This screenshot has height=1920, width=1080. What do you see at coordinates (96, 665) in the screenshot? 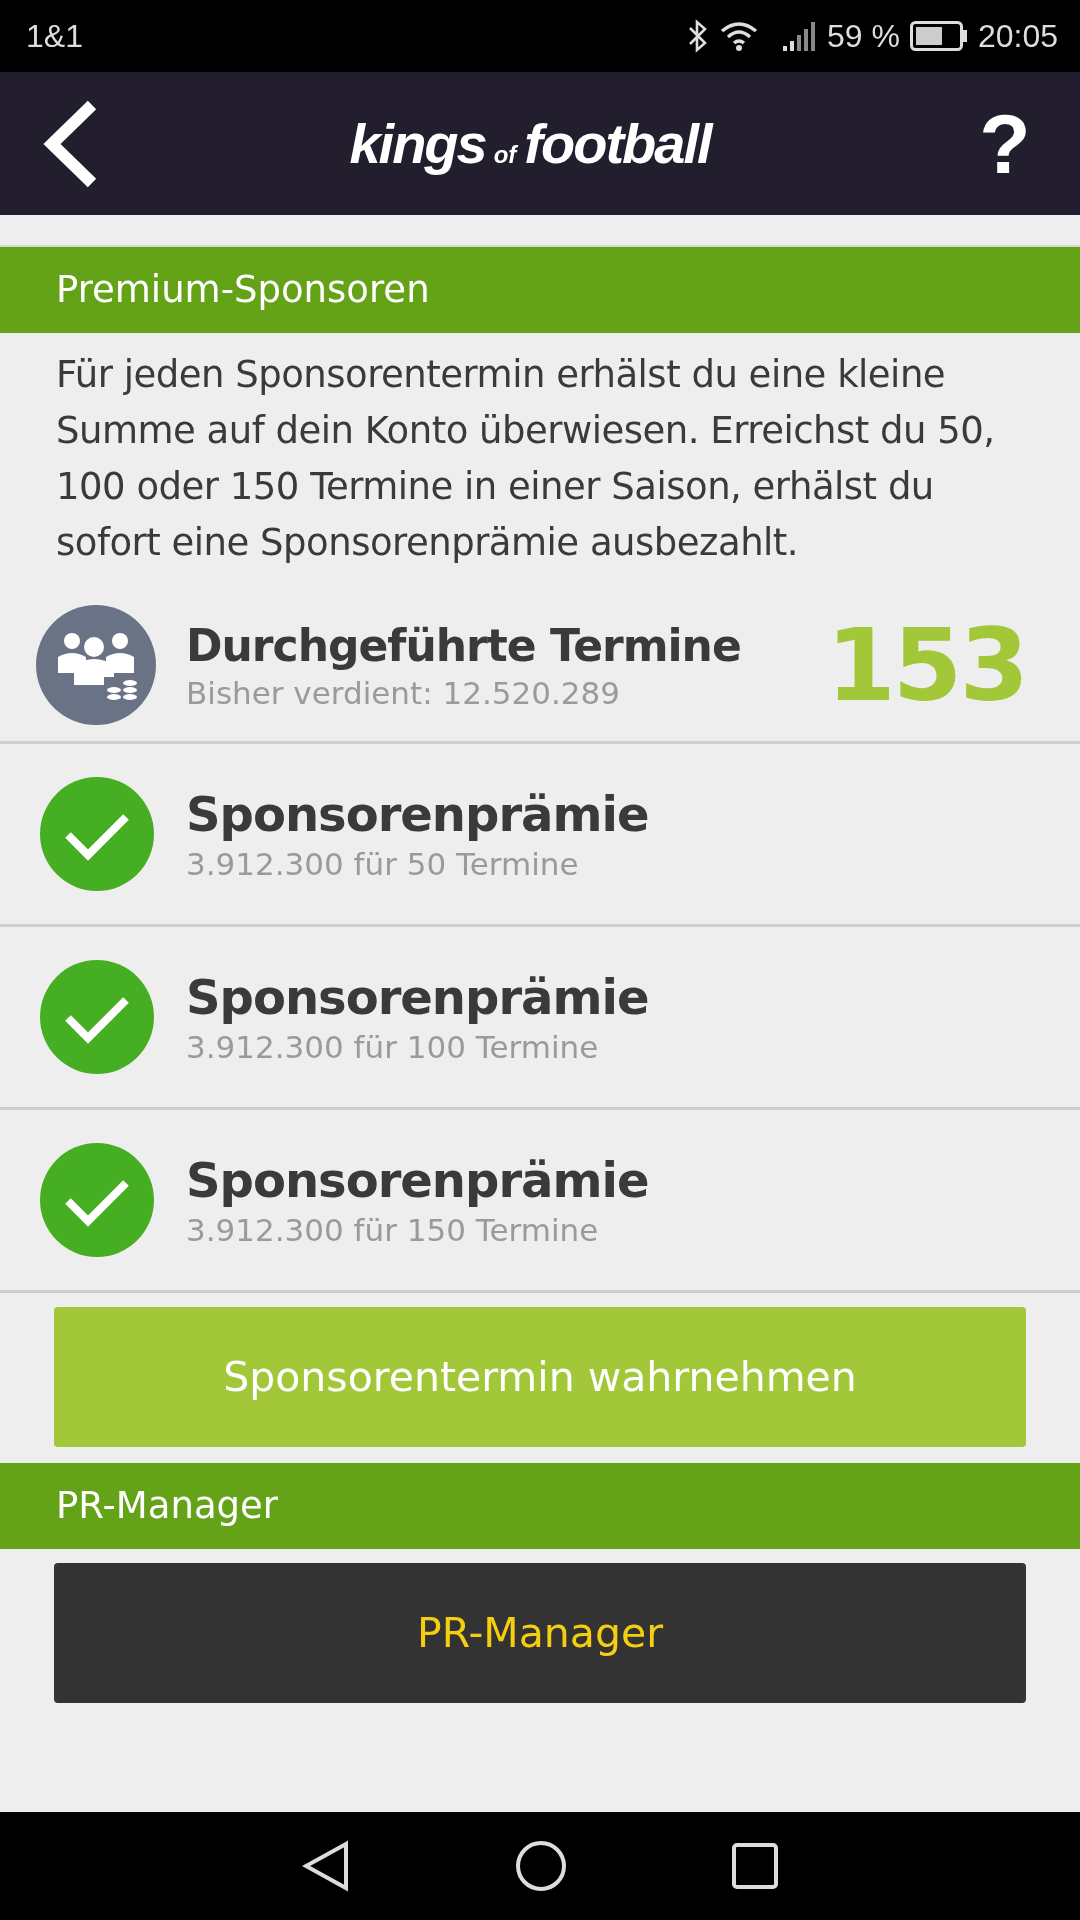
I see `sponsors-icon` at bounding box center [96, 665].